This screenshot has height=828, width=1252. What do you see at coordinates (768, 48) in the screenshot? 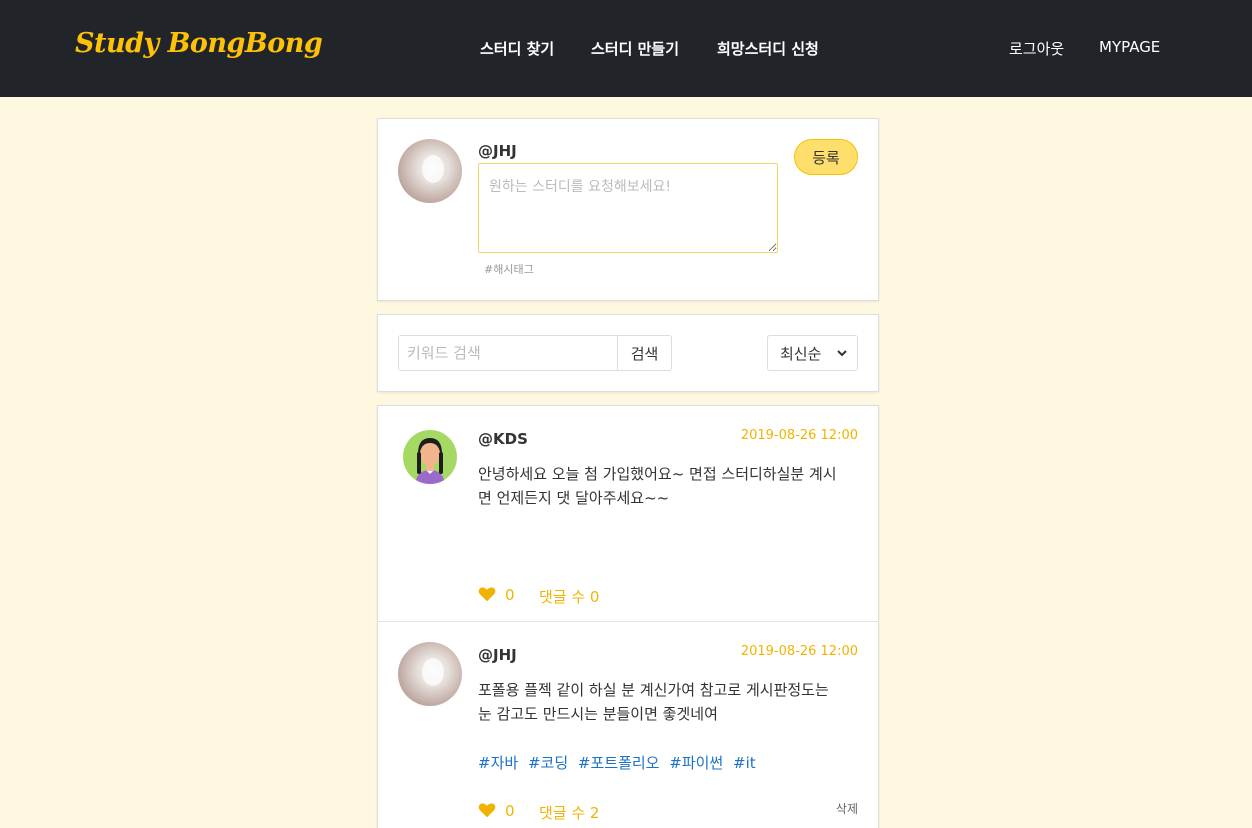
I see `nav-request-study: 희망스터디 신청` at bounding box center [768, 48].